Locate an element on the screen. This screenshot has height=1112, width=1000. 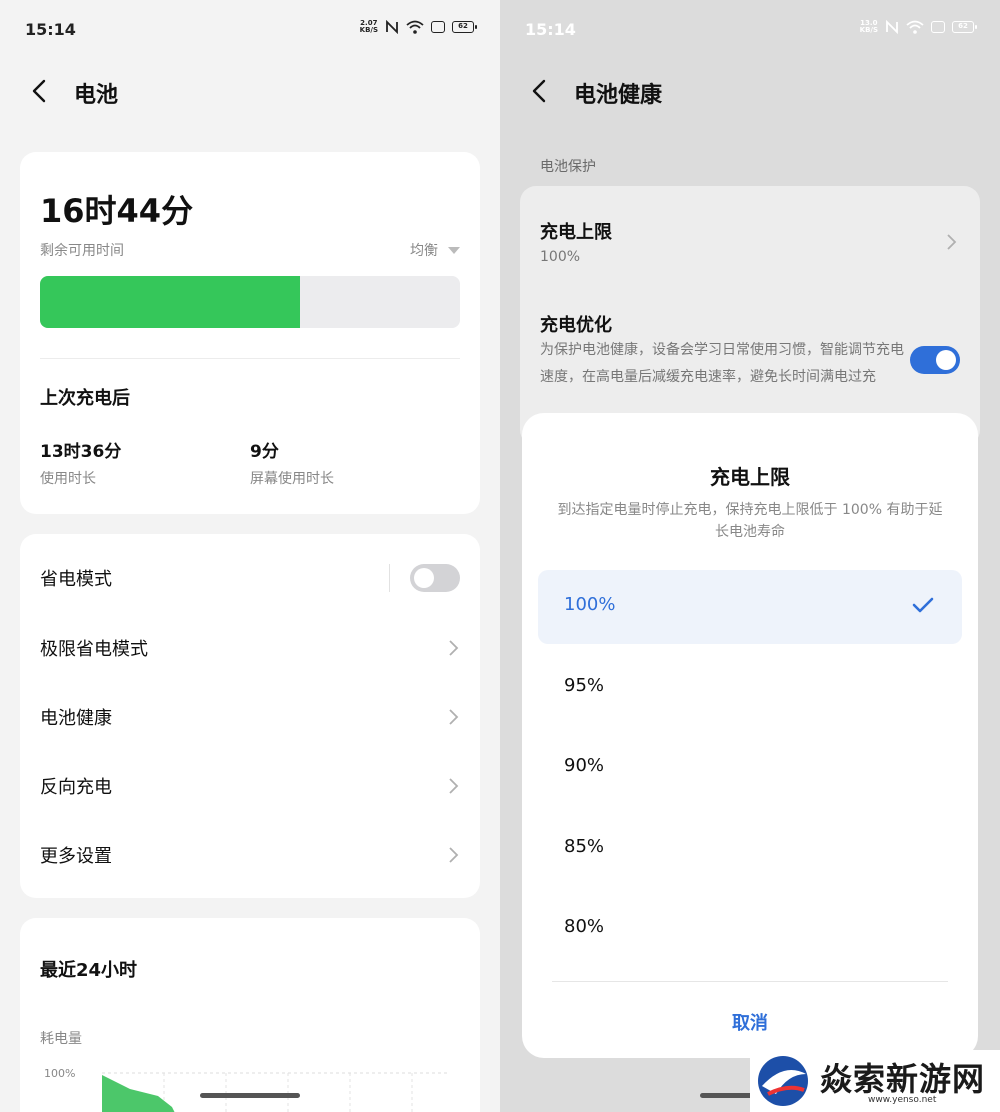
since-charge-title: 上次充电后 is located at coordinates (85, 398).